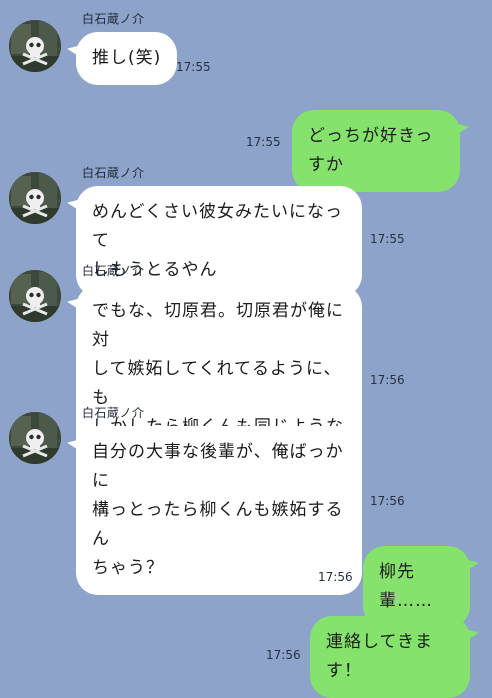 This screenshot has width=492, height=698. What do you see at coordinates (218, 510) in the screenshot?
I see `message-text: 自分の大事な後輩が、俺ばっかに 構っとったら柳くんも嫉妬するん ちゃう？` at bounding box center [218, 510].